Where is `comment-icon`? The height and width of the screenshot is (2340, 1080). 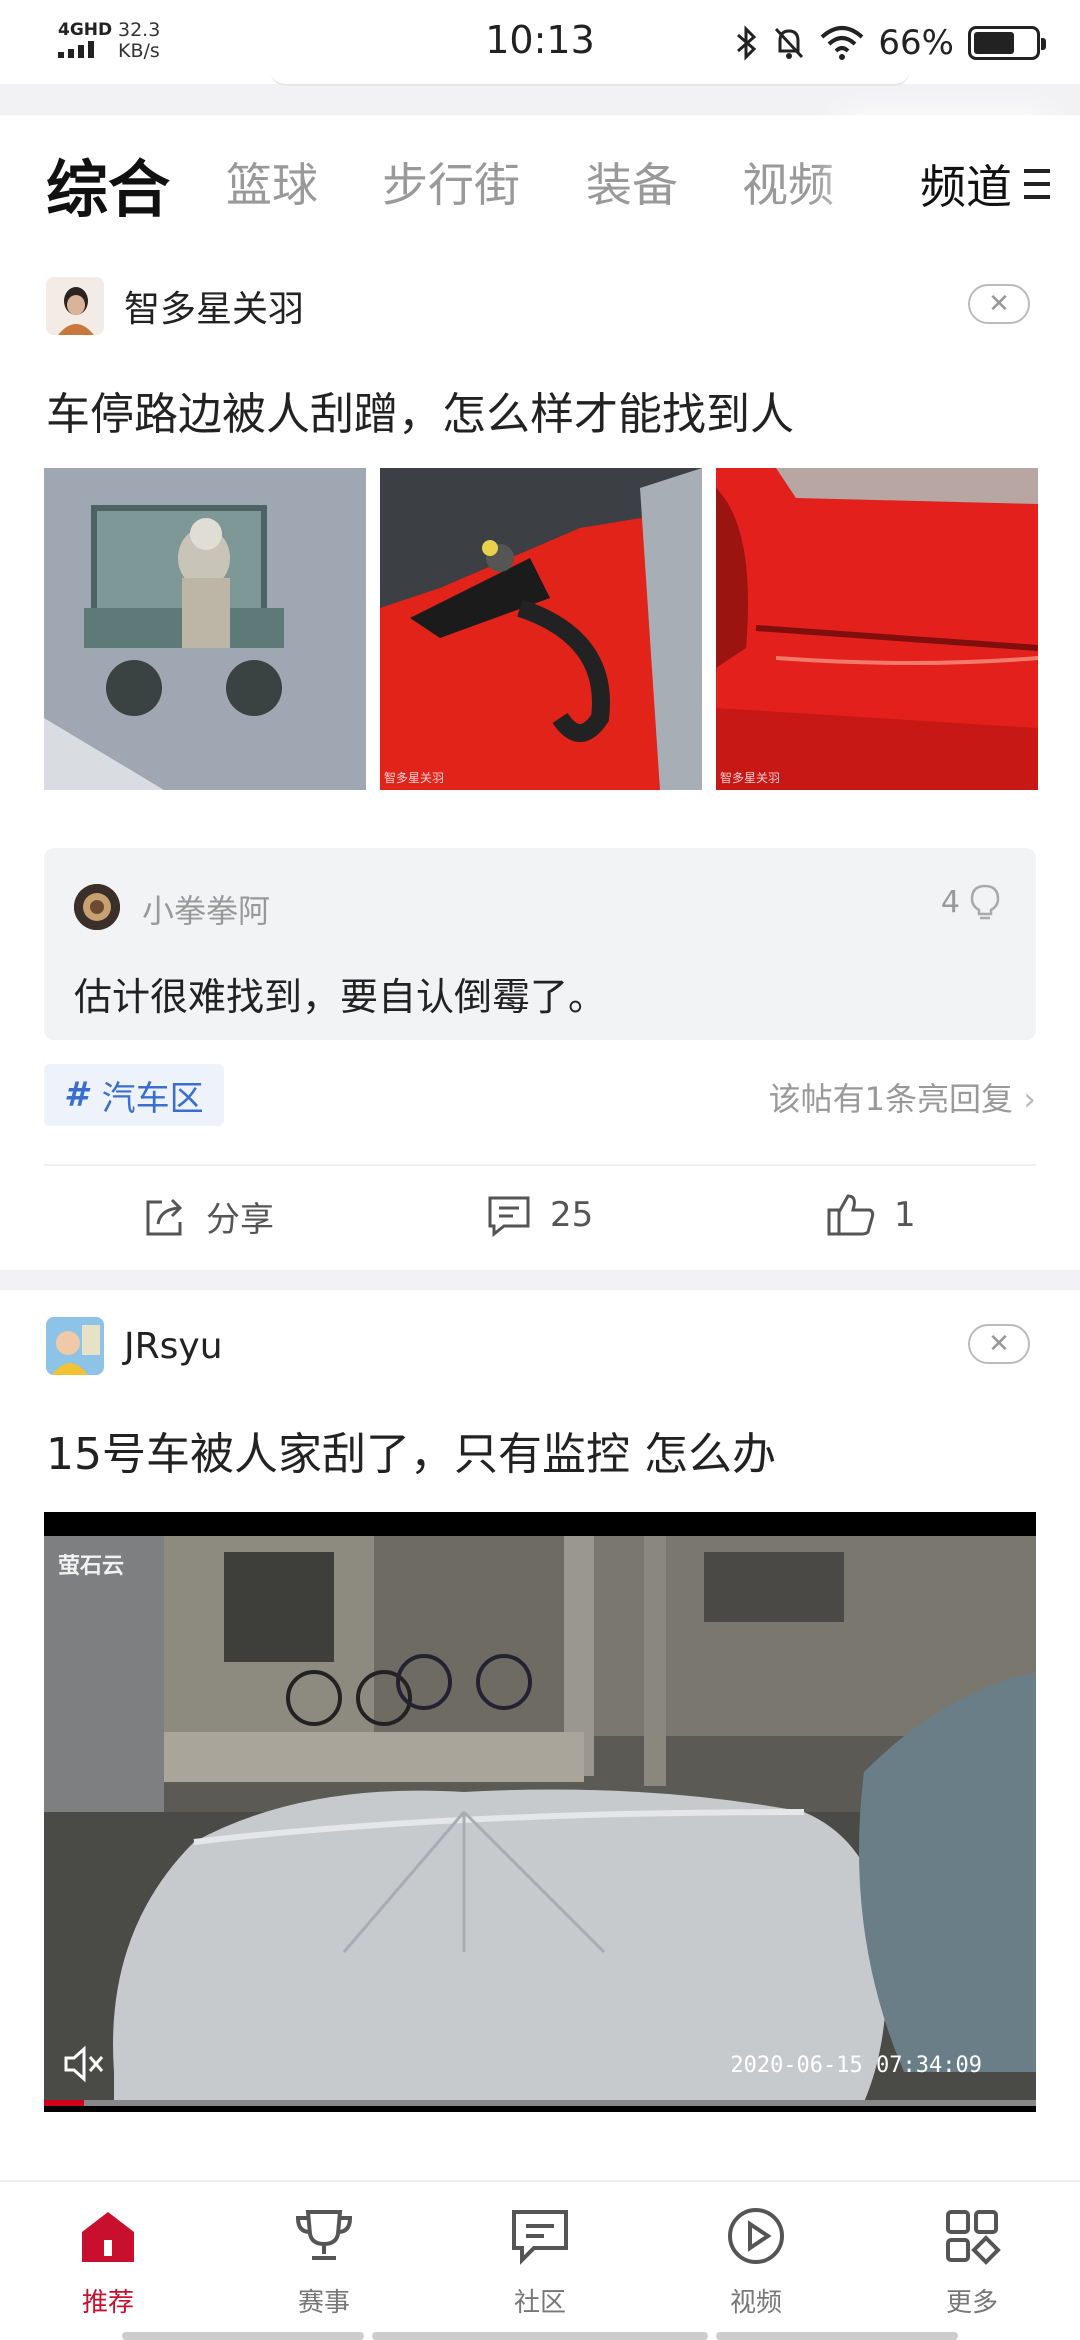 comment-icon is located at coordinates (509, 1217).